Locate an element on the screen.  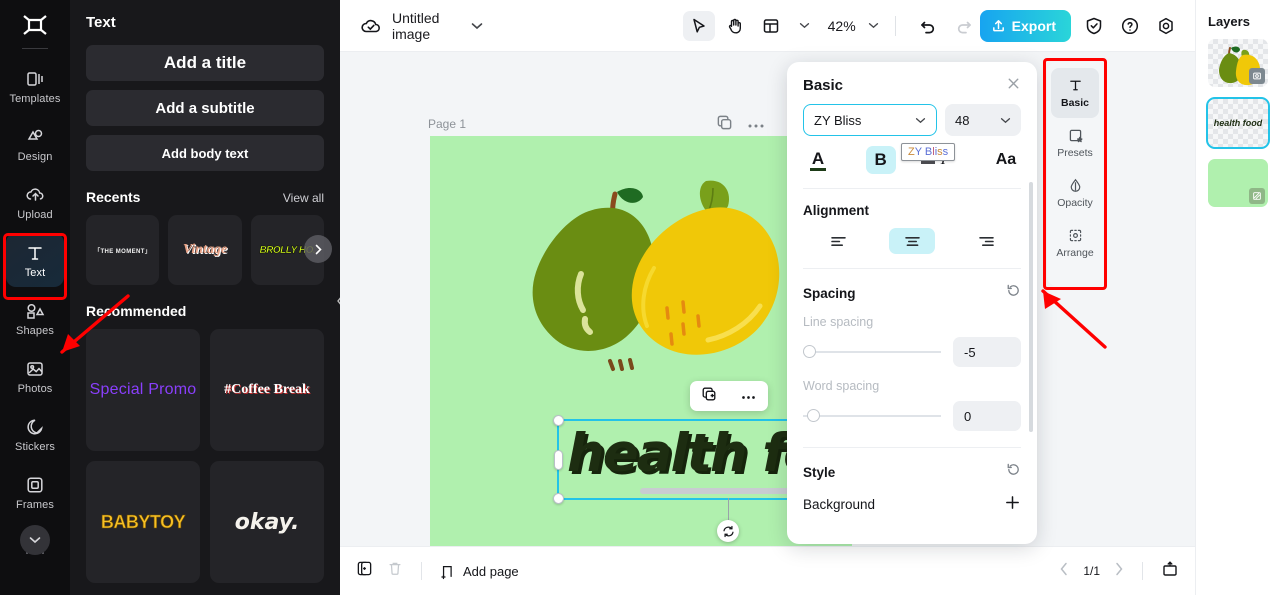
list-item: #Coffee Break is located at coordinates (267, 390).